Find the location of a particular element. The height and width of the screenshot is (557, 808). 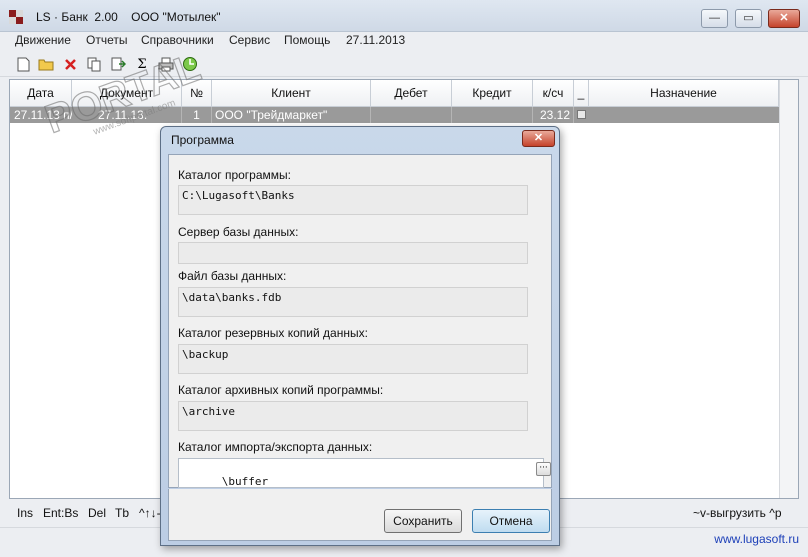

import-export-dir-field: \buffer ··· is located at coordinates (364, 473).